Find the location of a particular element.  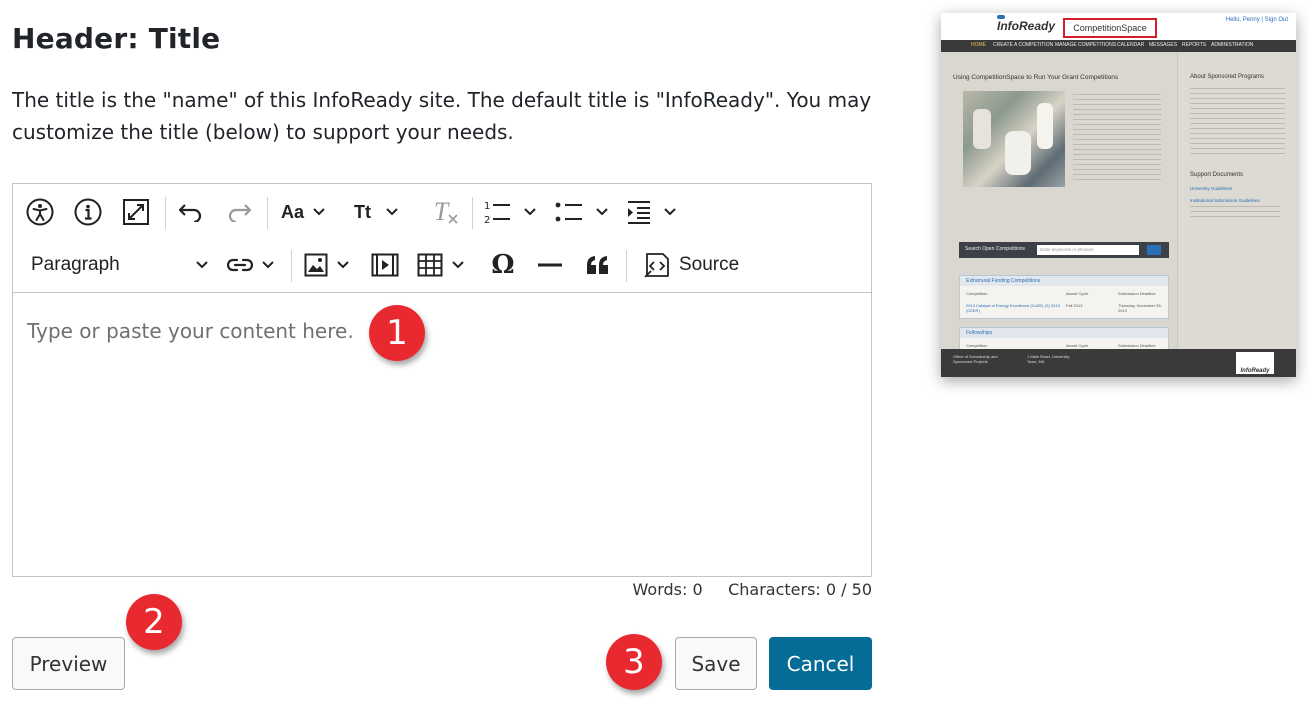

accessibility-icon is located at coordinates (40, 212).